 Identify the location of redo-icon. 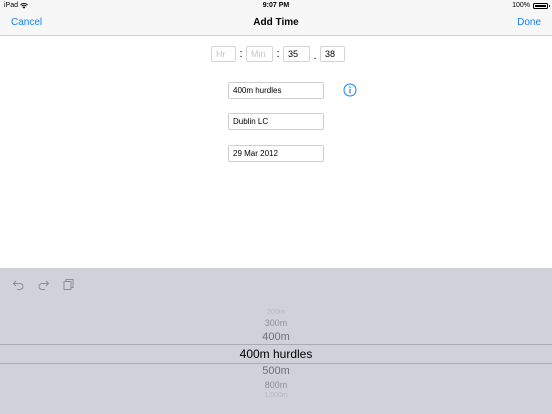
(44, 285).